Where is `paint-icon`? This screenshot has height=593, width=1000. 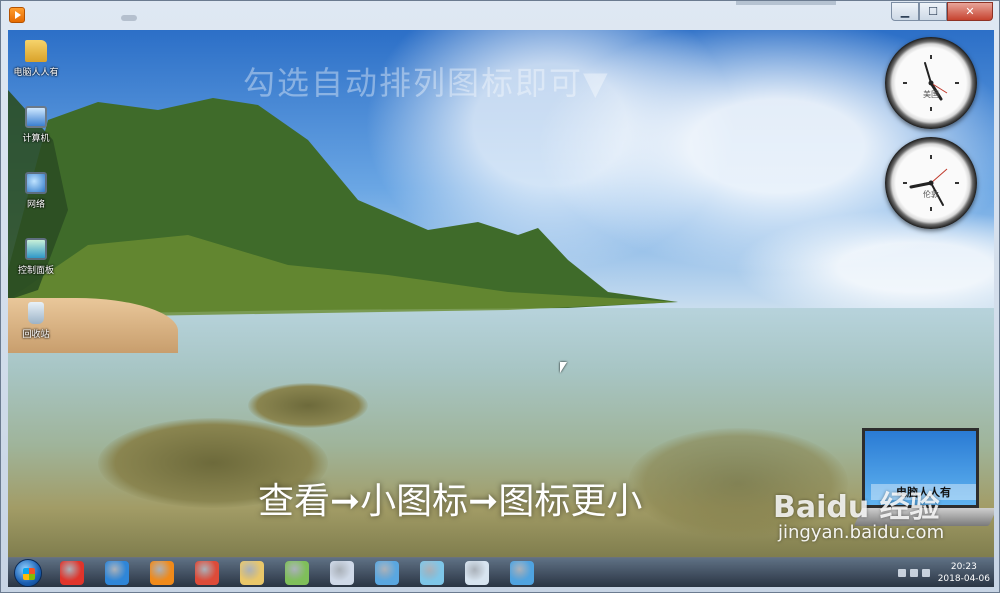 paint-icon is located at coordinates (432, 573).